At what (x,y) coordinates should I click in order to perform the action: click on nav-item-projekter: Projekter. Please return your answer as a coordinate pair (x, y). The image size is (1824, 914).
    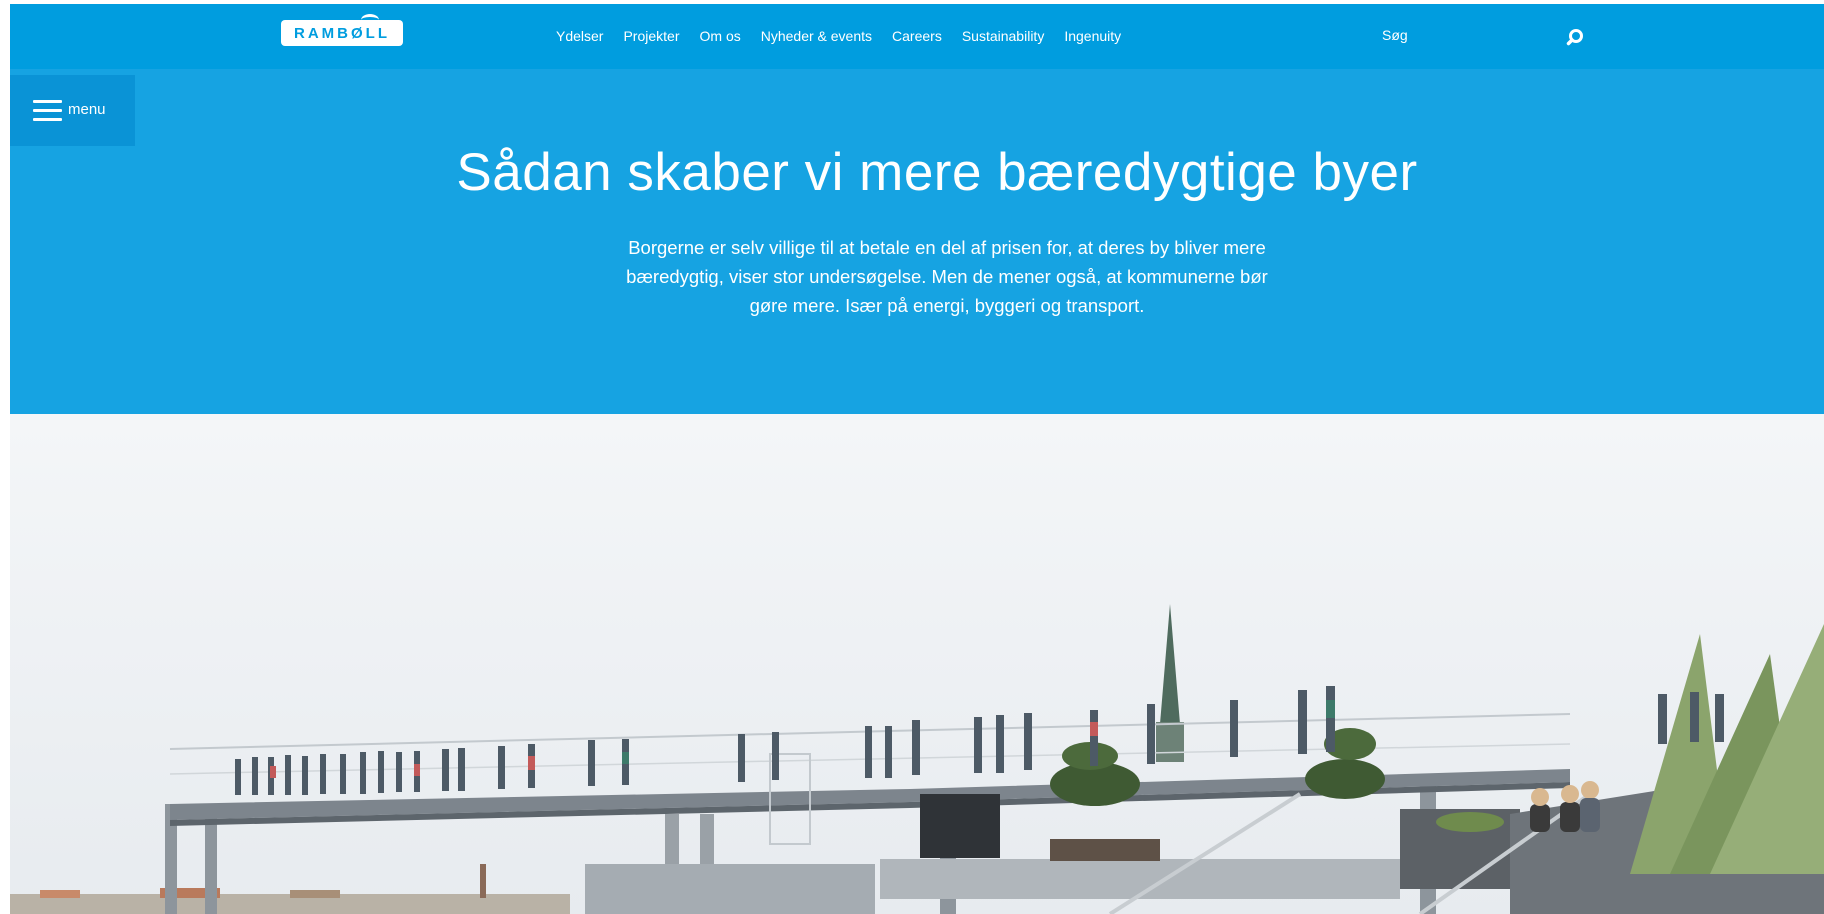
    Looking at the image, I should click on (651, 36).